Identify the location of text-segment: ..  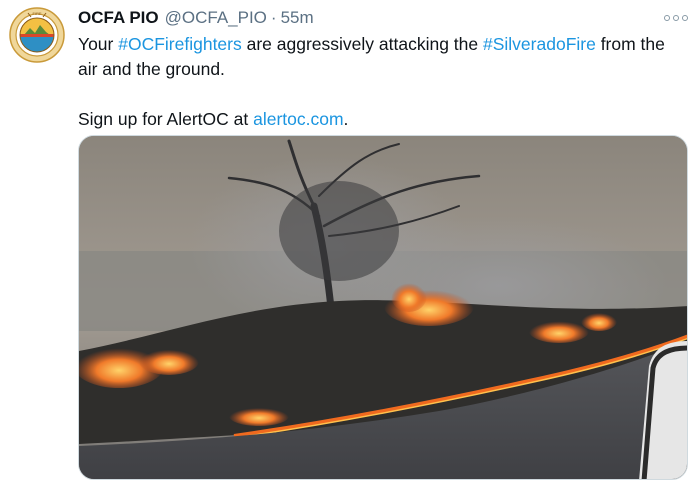
(346, 119).